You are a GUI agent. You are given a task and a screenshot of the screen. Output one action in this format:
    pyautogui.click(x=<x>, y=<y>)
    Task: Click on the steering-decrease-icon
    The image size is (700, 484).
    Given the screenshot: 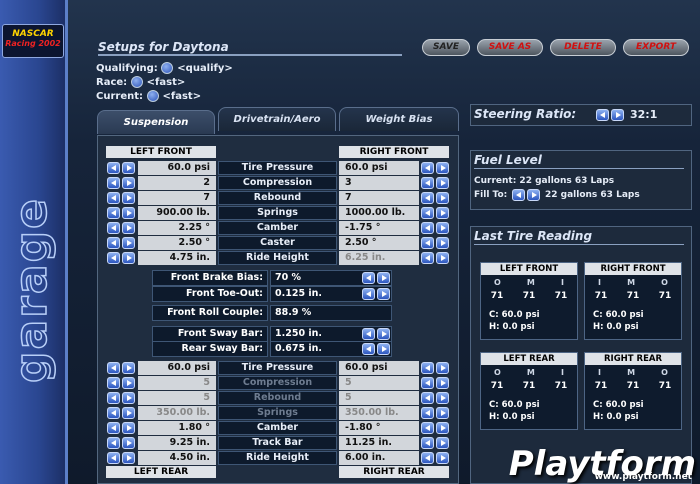 What is the action you would take?
    pyautogui.click(x=602, y=115)
    